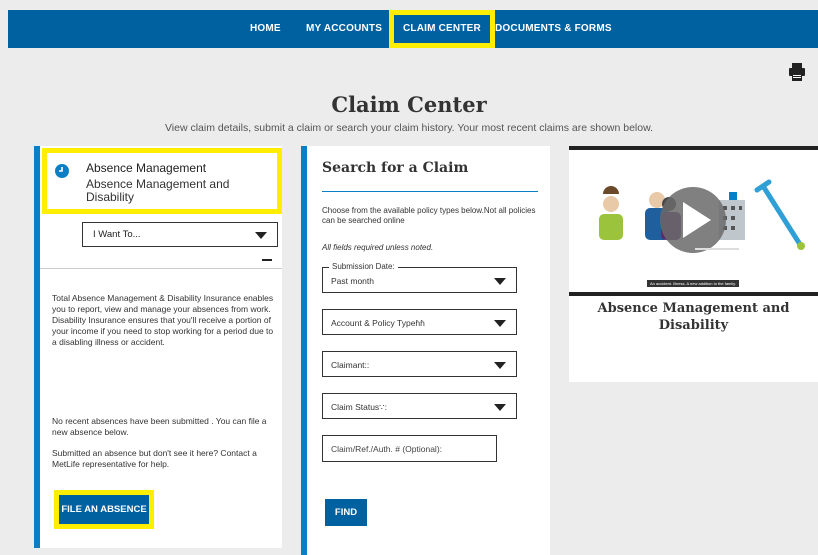 This screenshot has width=818, height=555. I want to click on video-title: Absence Management and Disability, so click(693, 317).